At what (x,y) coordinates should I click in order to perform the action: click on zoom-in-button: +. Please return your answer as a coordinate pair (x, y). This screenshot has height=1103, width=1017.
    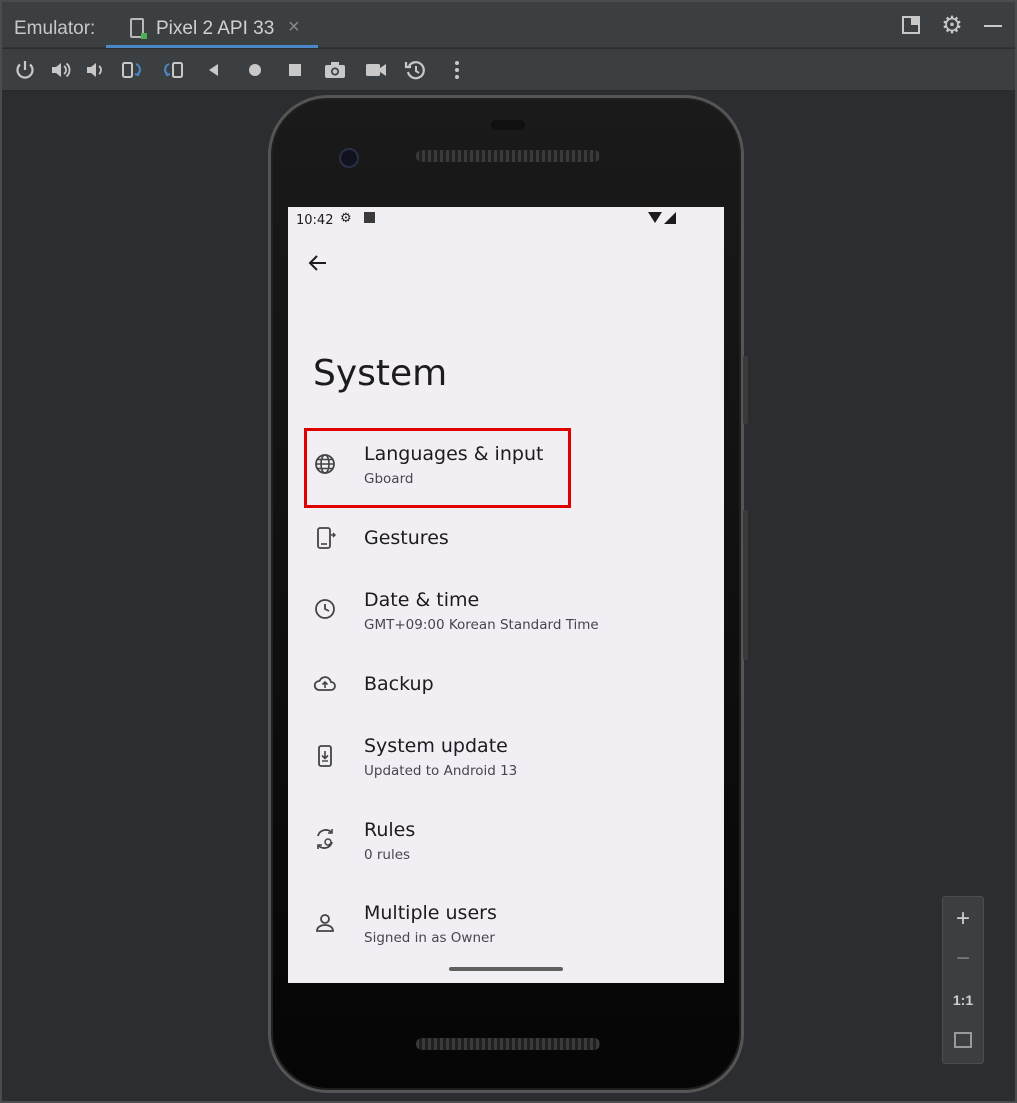
    Looking at the image, I should click on (963, 919).